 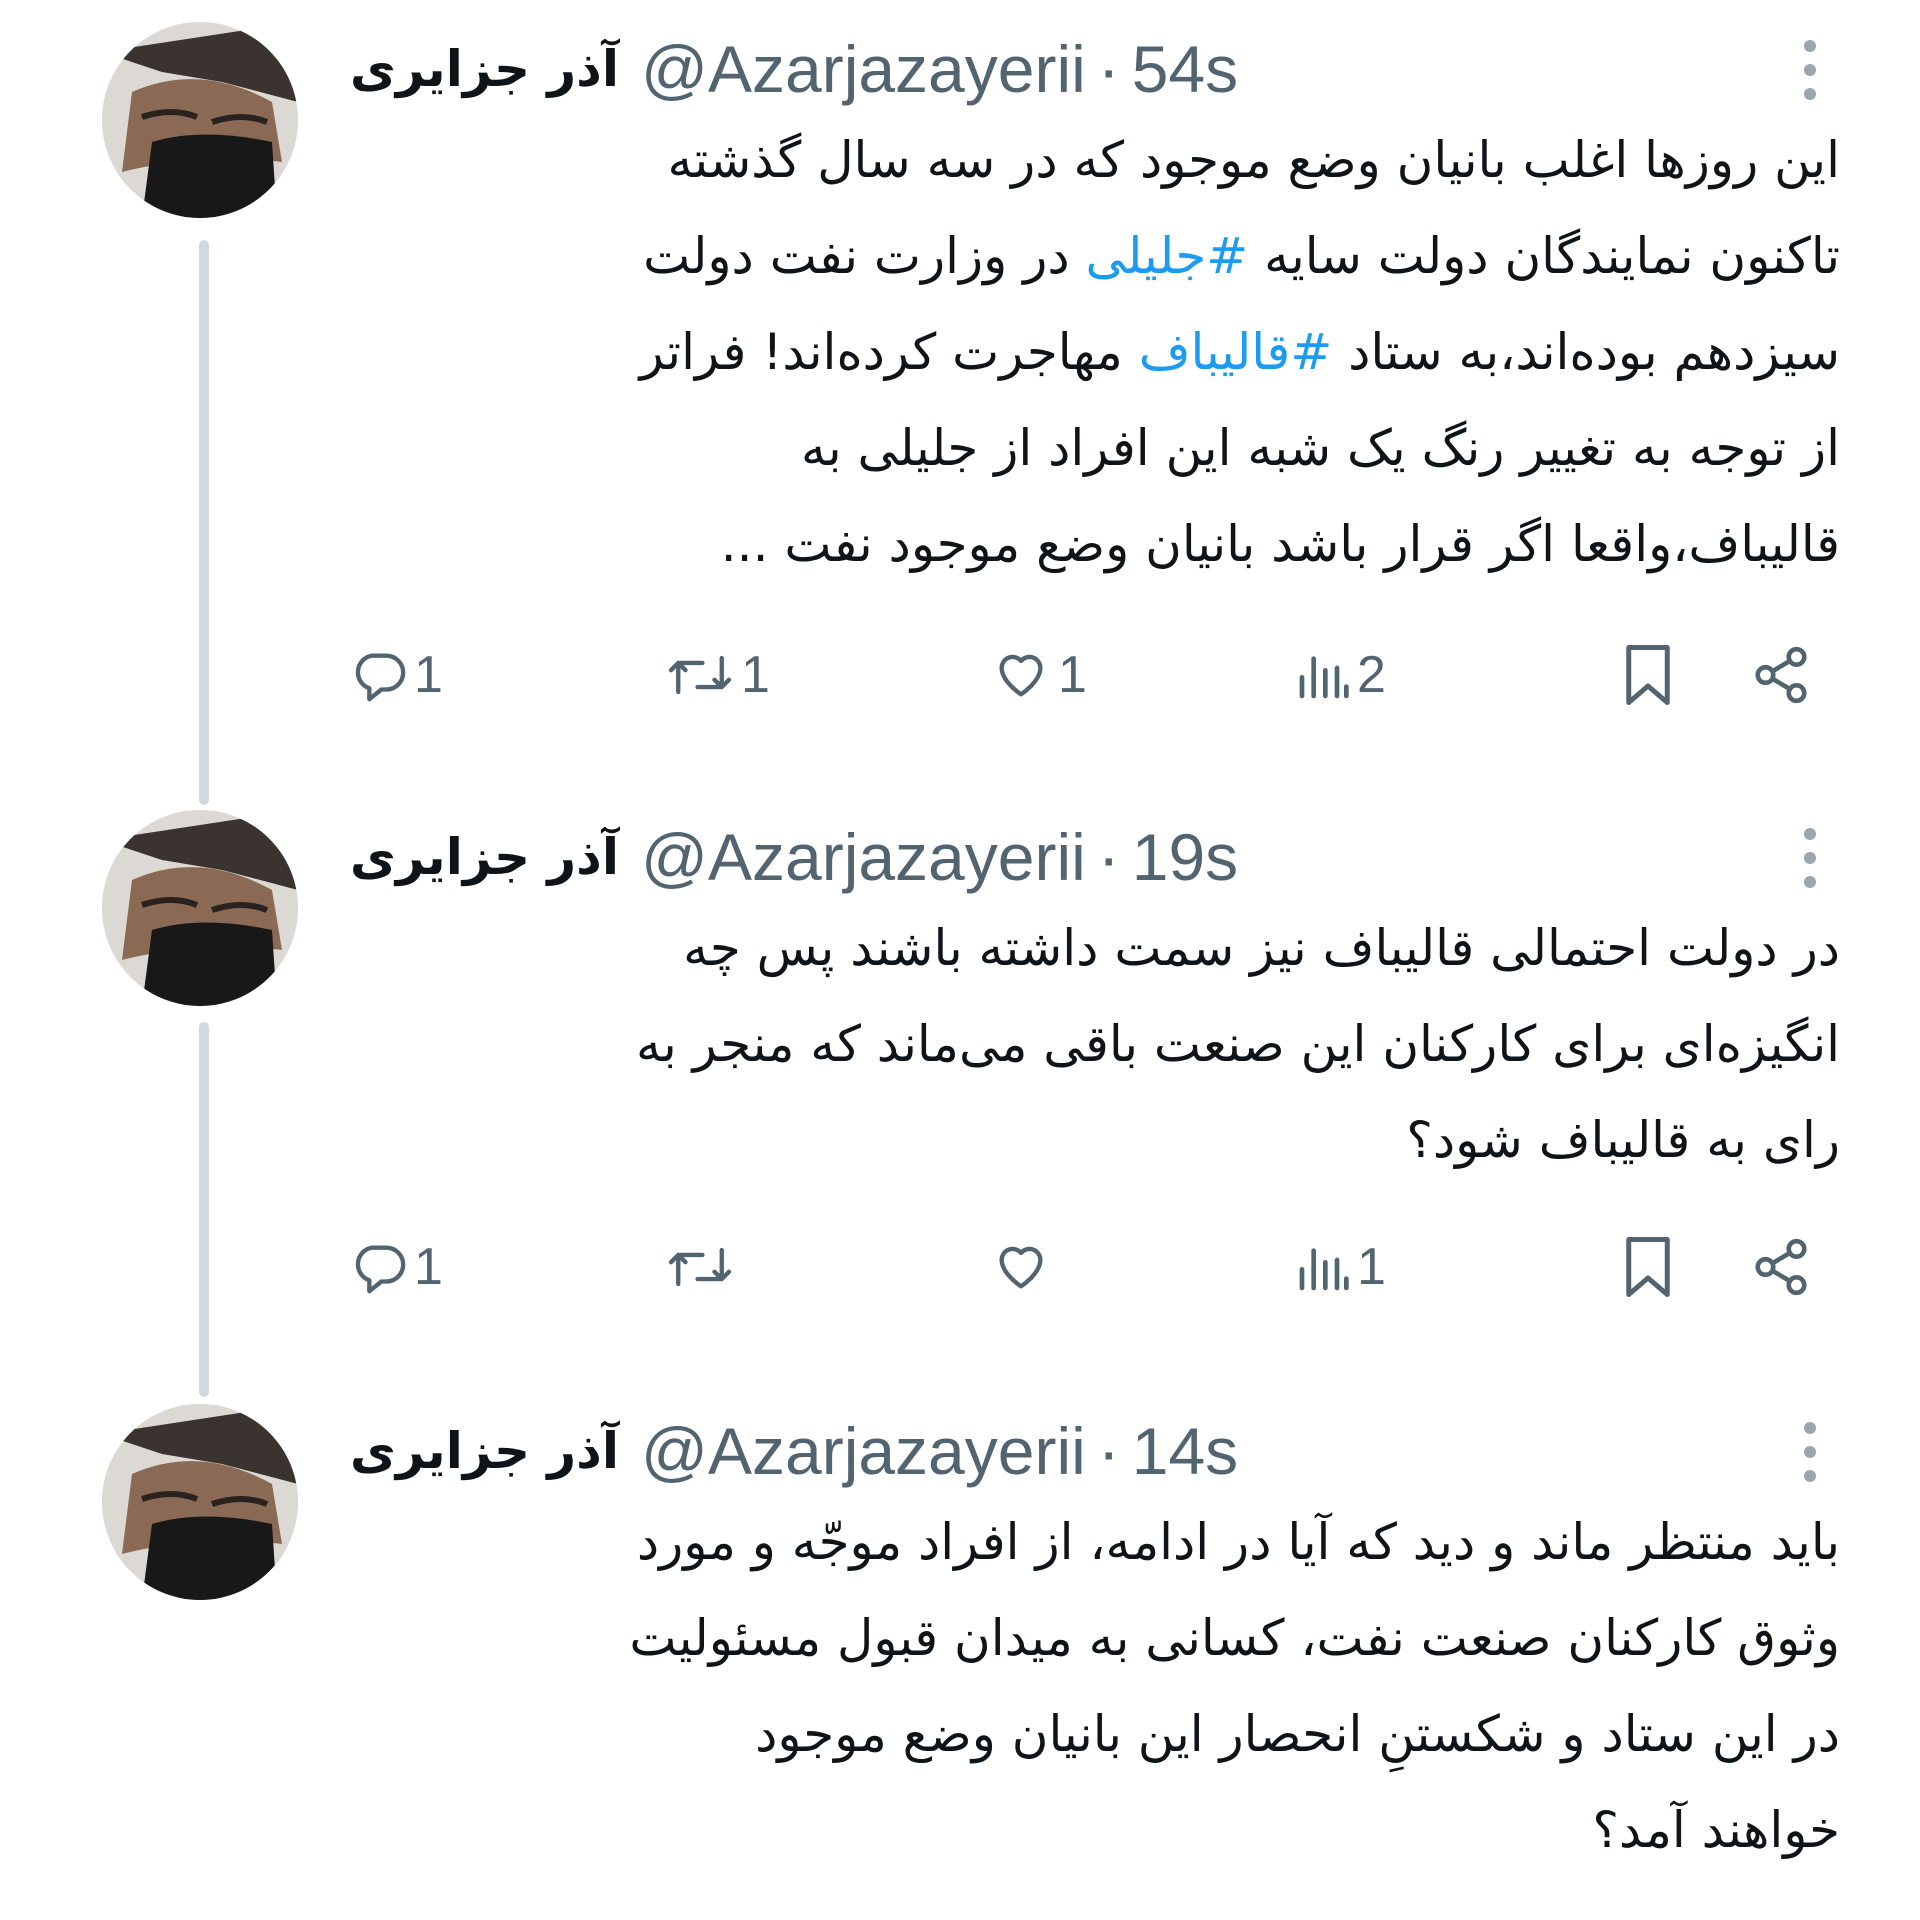 What do you see at coordinates (1371, 1267) in the screenshot?
I see `views-count: 1` at bounding box center [1371, 1267].